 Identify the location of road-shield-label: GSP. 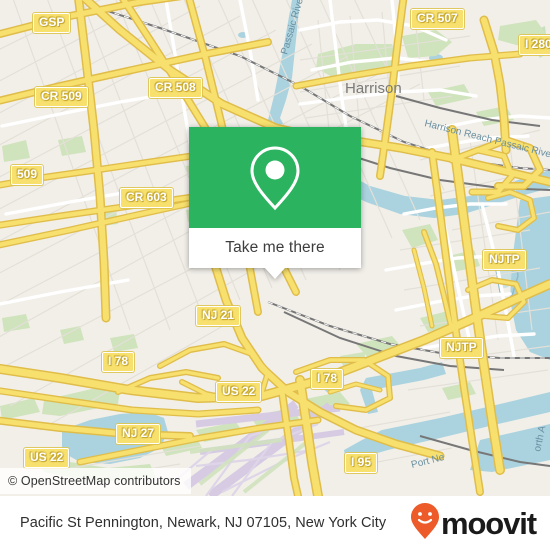
(52, 22).